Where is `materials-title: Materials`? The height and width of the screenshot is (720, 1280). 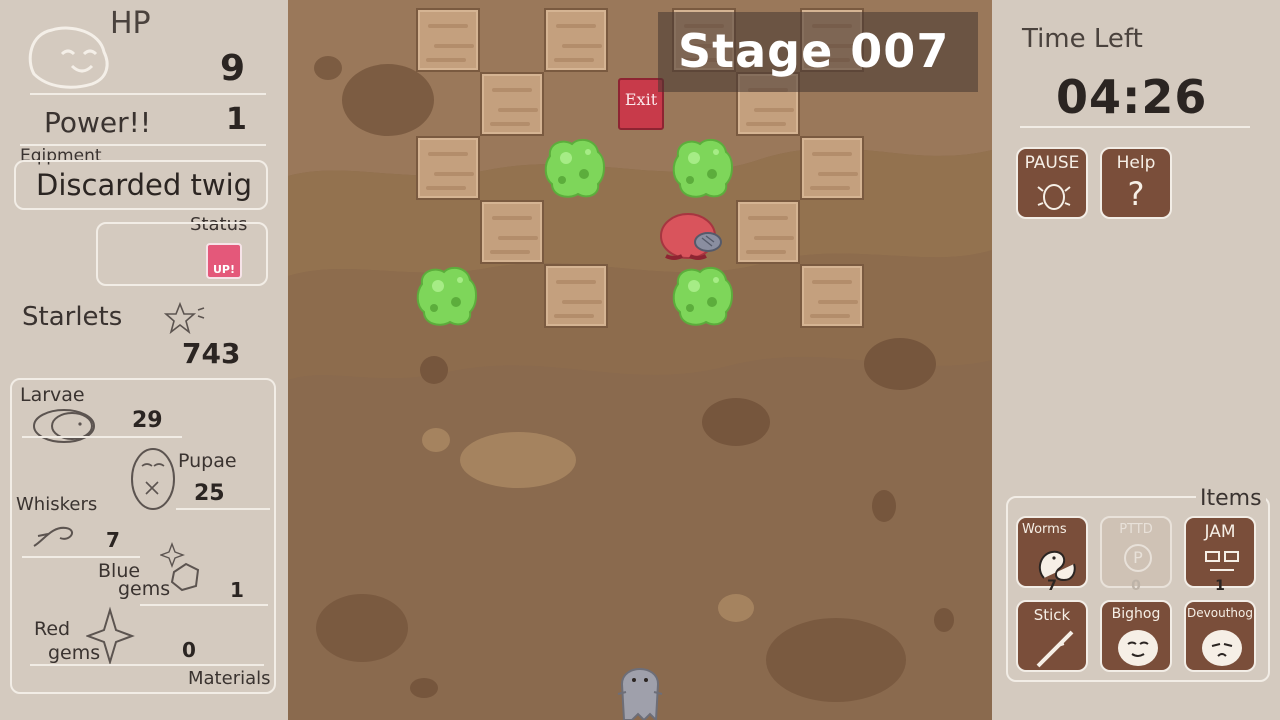
materials-title: Materials is located at coordinates (229, 678).